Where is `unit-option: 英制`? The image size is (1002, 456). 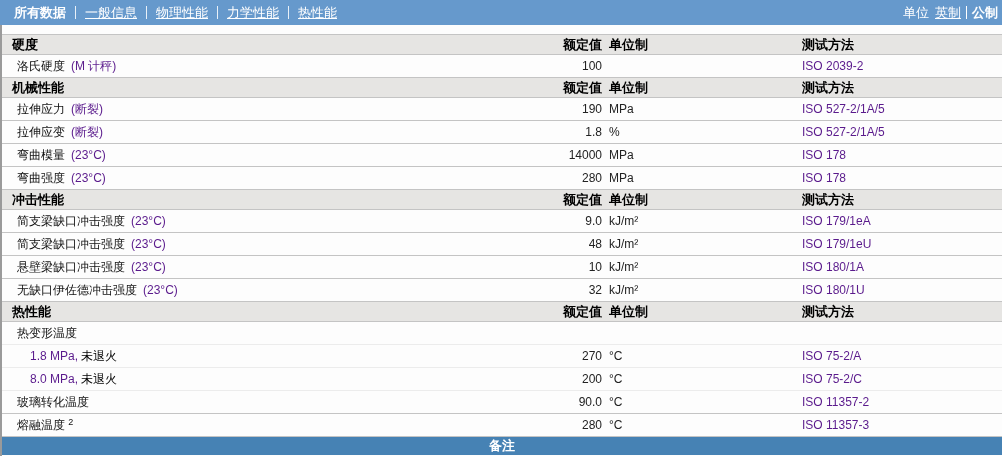 unit-option: 英制 is located at coordinates (948, 12).